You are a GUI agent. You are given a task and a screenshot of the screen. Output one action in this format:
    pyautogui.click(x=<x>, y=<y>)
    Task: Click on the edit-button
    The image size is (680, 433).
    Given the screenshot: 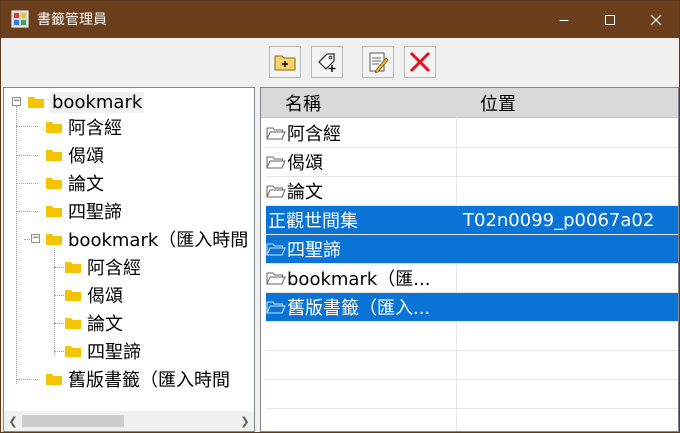 What is the action you would take?
    pyautogui.click(x=378, y=62)
    